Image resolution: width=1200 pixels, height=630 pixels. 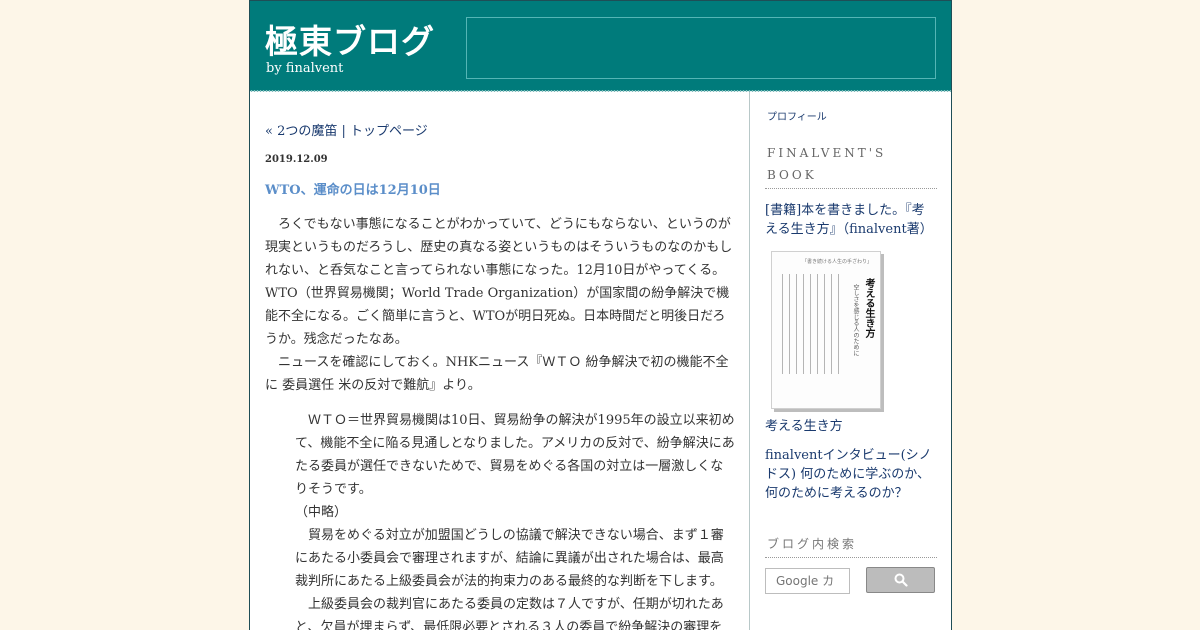 I want to click on book-title-link: 考える生き方, so click(x=851, y=426).